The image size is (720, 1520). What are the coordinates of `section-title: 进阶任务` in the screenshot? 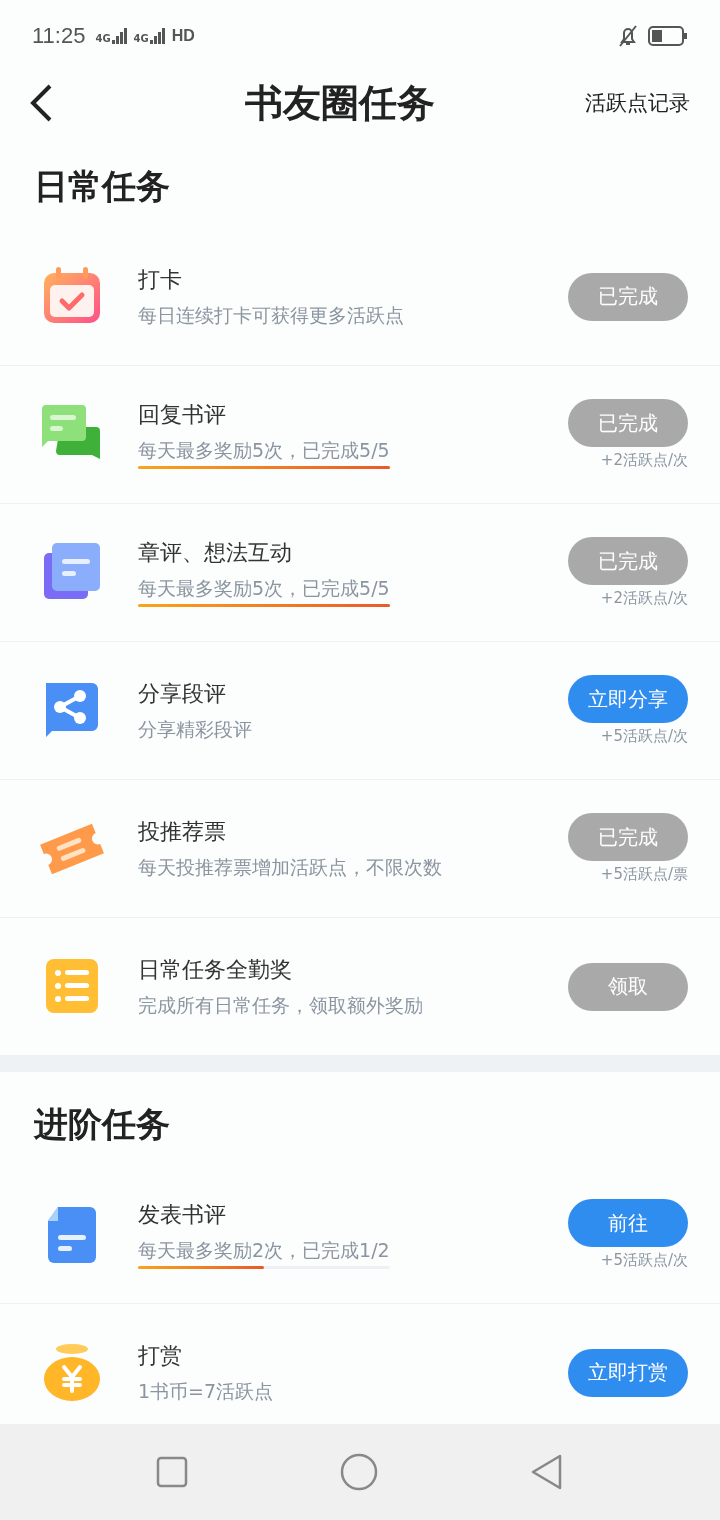 It's located at (101, 1124).